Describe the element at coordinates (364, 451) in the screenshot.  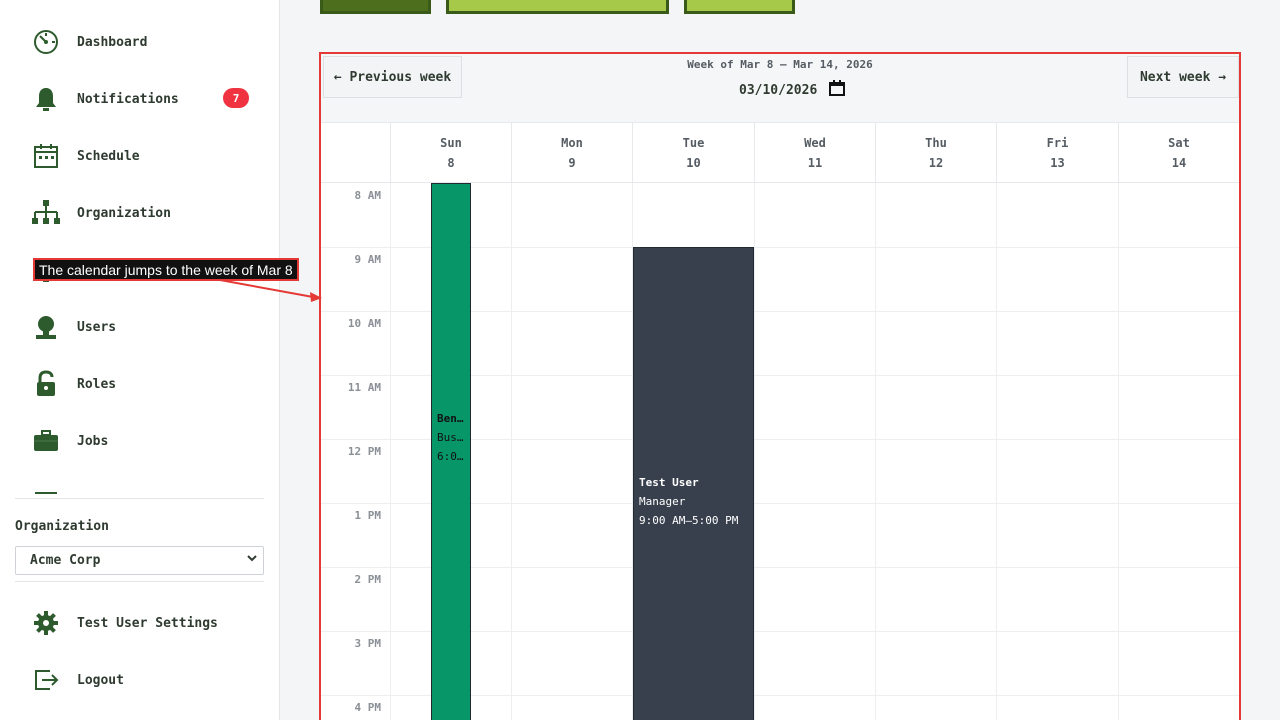
I see `hour-label: 12 PM` at that location.